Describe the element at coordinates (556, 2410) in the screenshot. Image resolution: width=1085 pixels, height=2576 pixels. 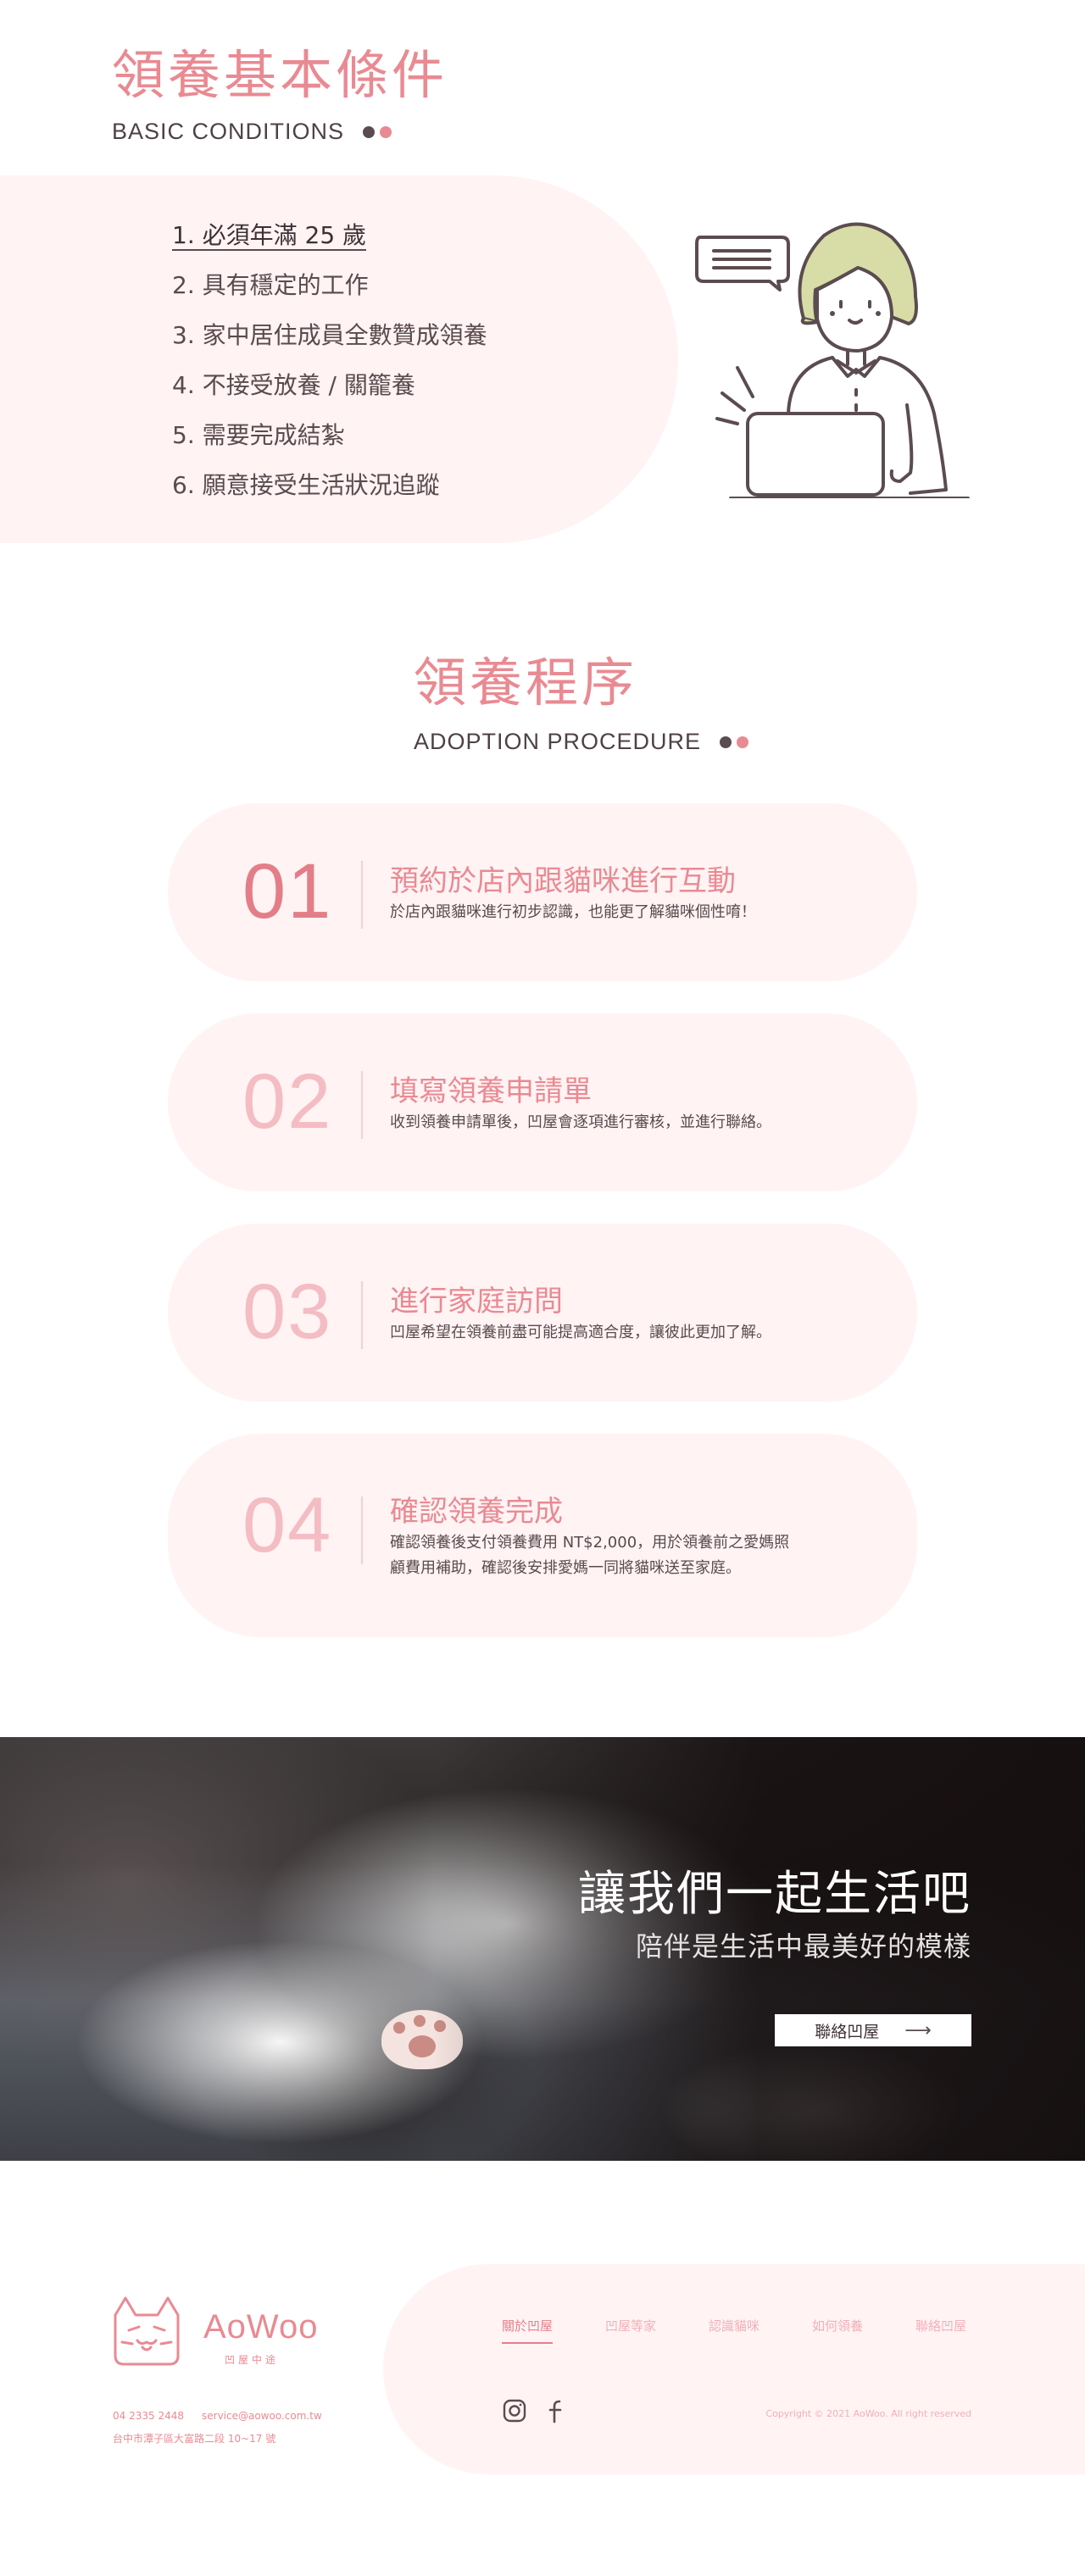
I see `facebook-icon` at that location.